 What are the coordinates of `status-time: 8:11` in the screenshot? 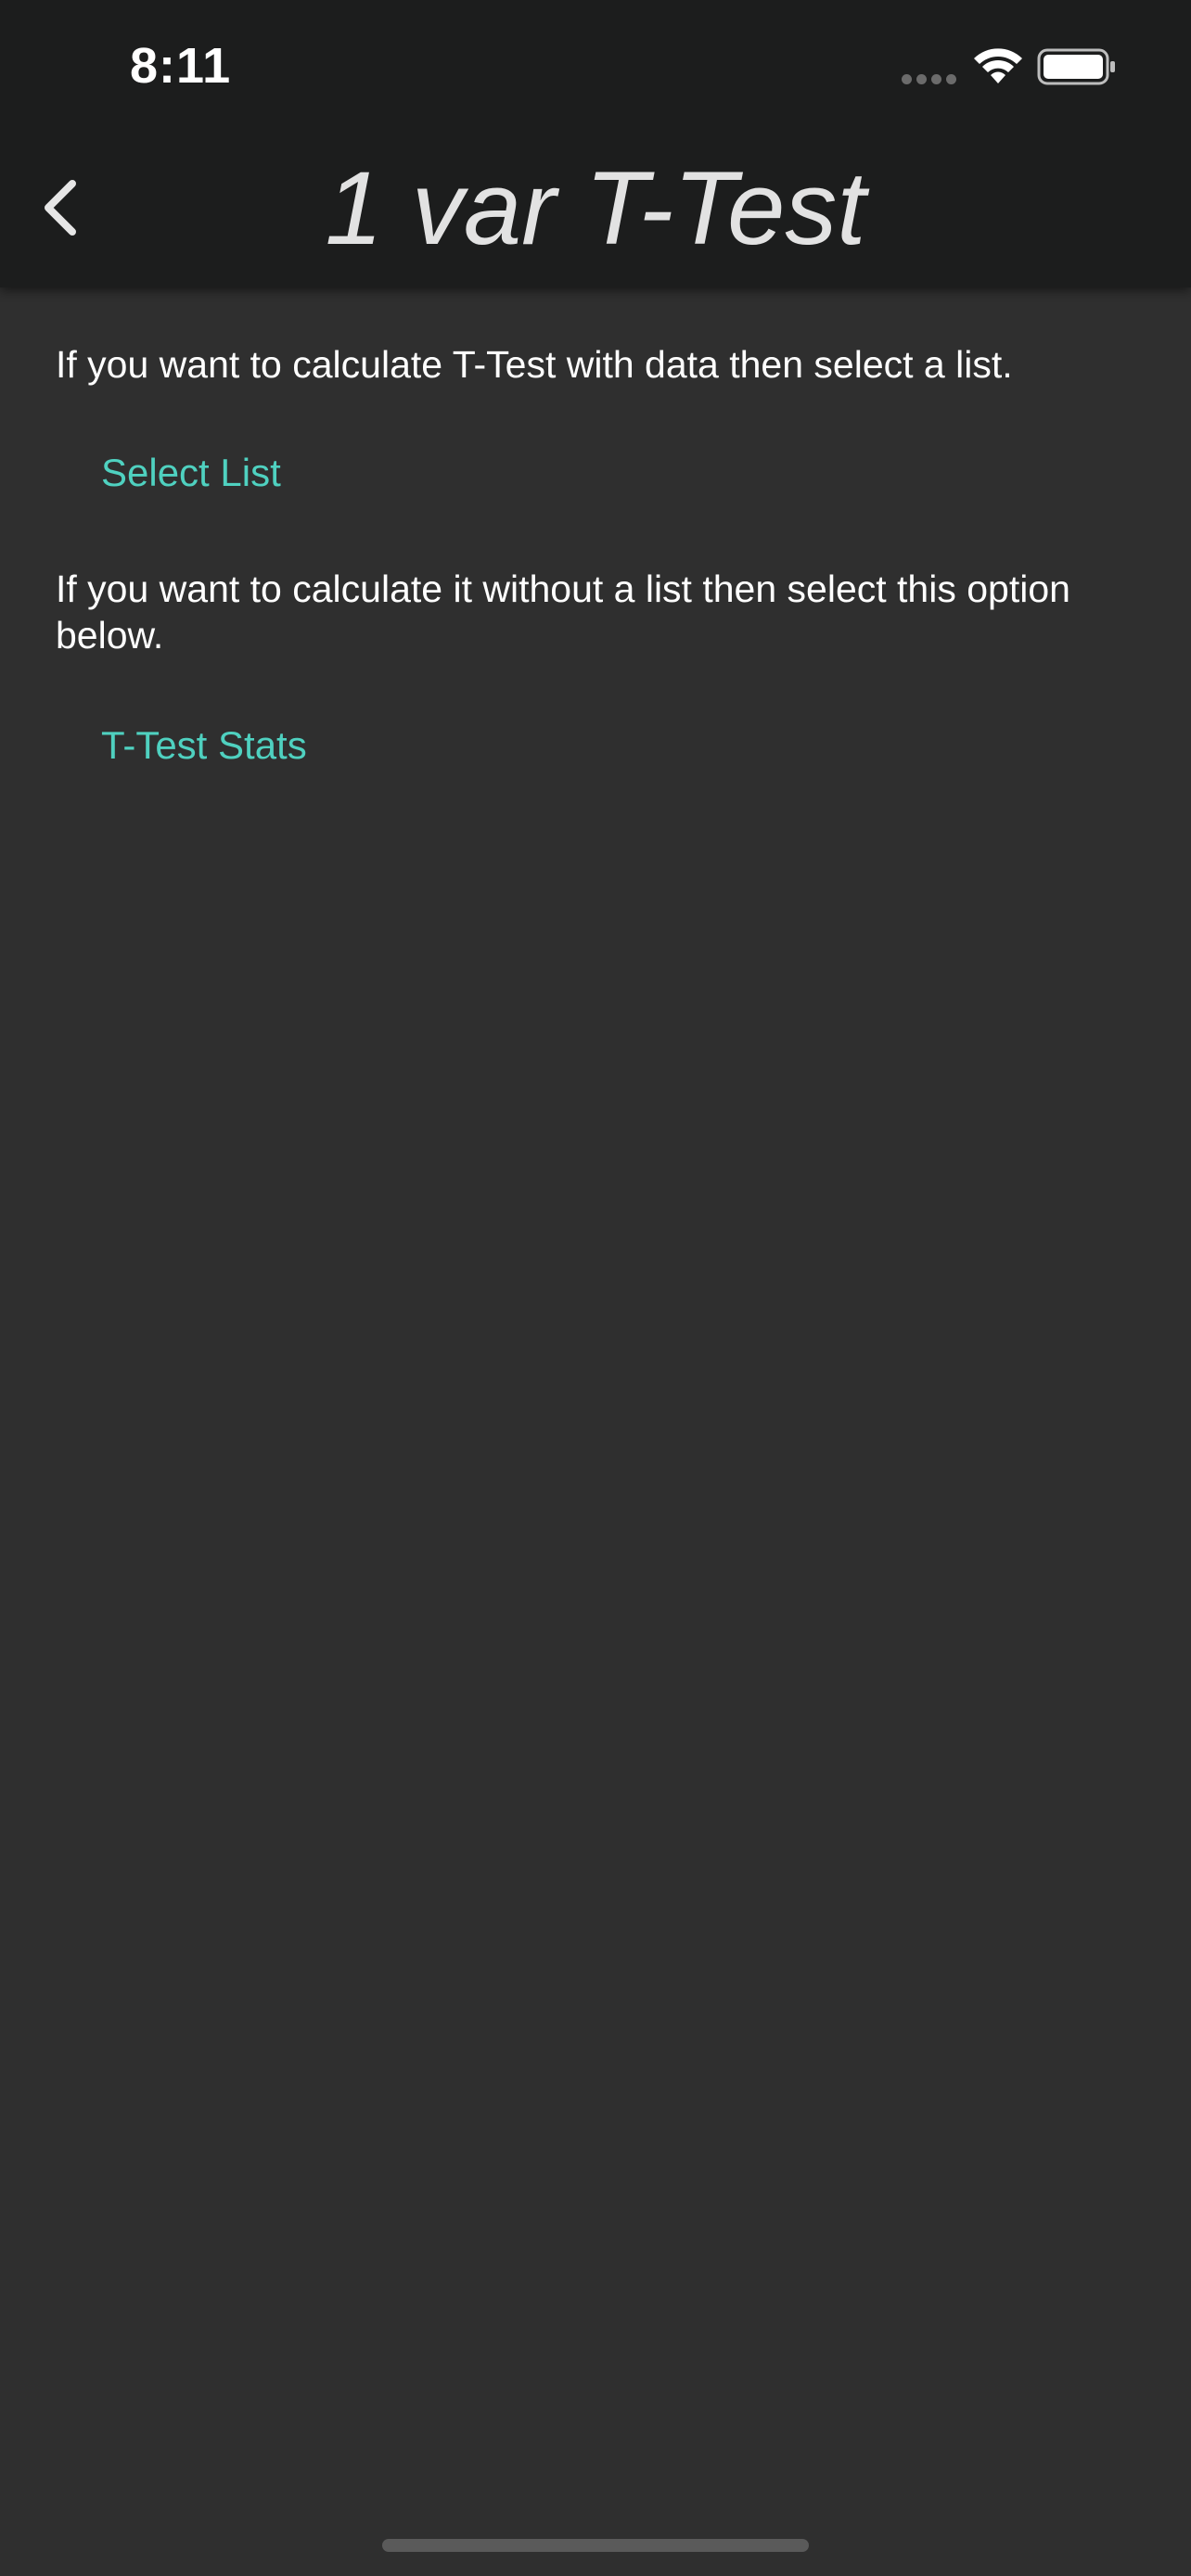 It's located at (181, 66).